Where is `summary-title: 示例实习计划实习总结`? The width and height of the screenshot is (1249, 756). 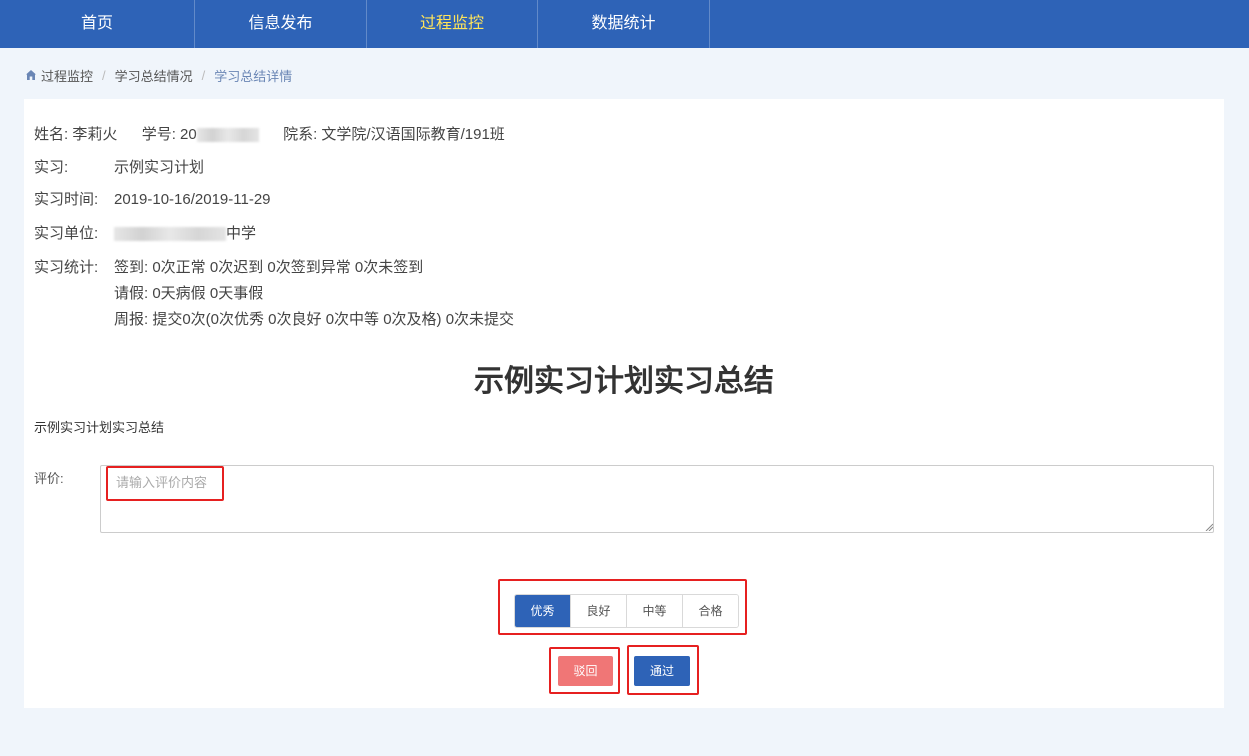 summary-title: 示例实习计划实习总结 is located at coordinates (624, 381).